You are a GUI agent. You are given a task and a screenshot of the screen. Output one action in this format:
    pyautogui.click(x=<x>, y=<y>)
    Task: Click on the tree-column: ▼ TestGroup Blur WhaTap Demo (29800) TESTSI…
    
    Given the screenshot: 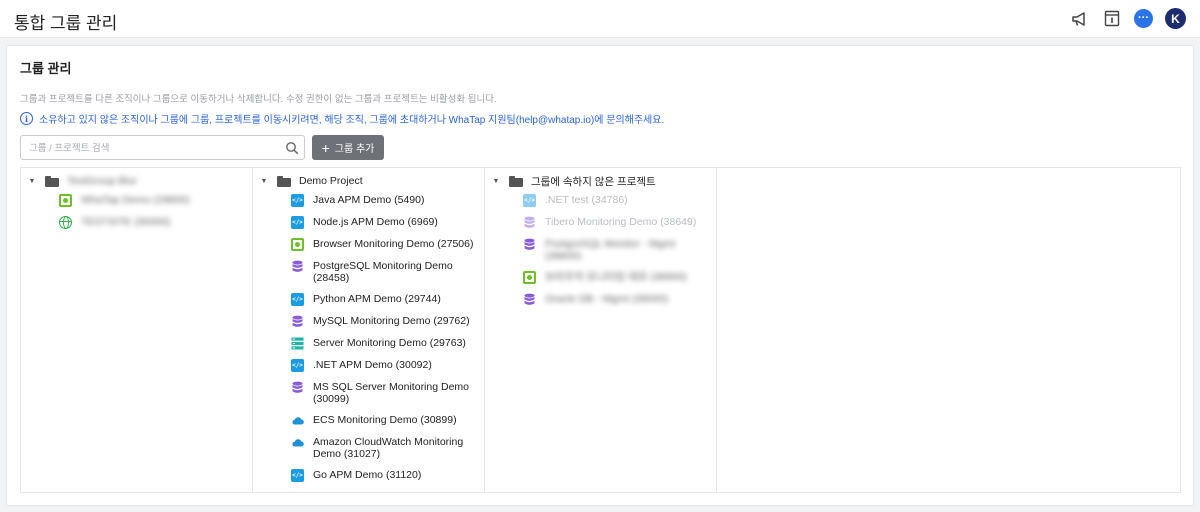 What is the action you would take?
    pyautogui.click(x=137, y=330)
    